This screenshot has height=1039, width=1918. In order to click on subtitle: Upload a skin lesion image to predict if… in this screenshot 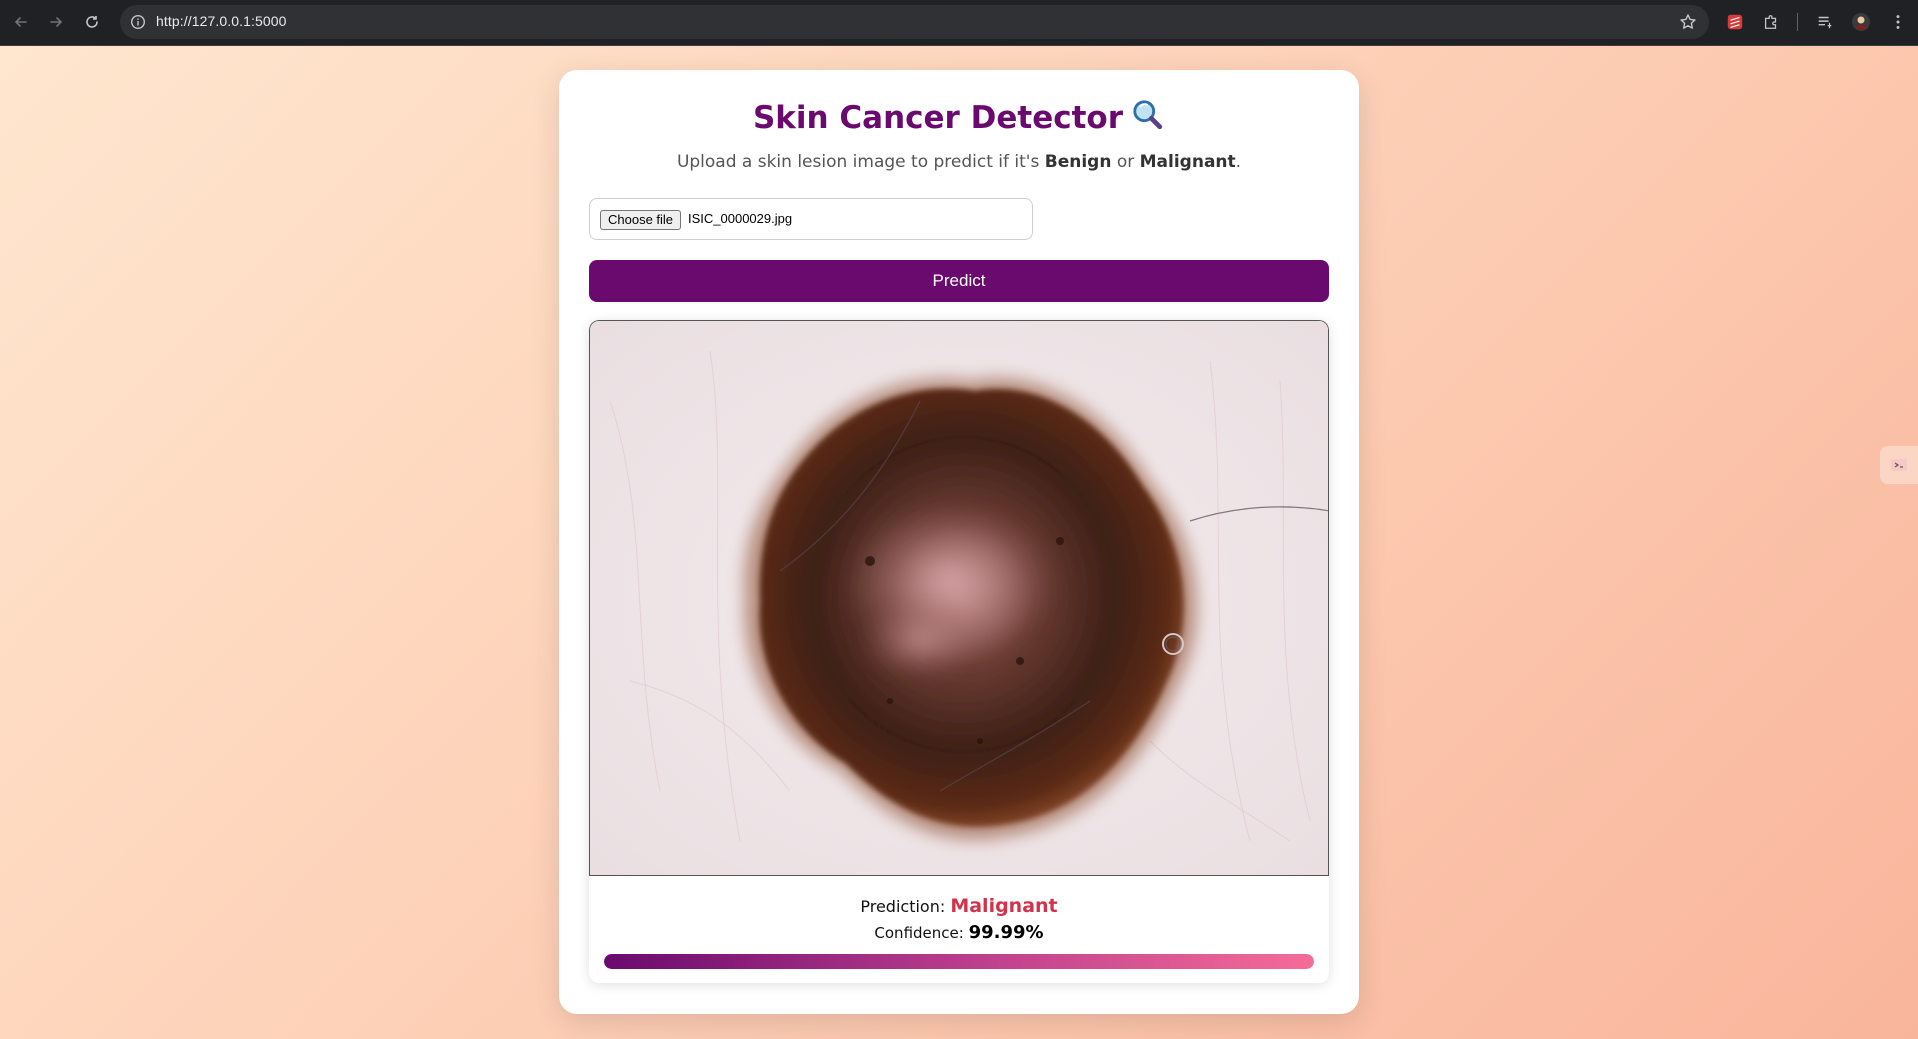, I will do `click(959, 162)`.